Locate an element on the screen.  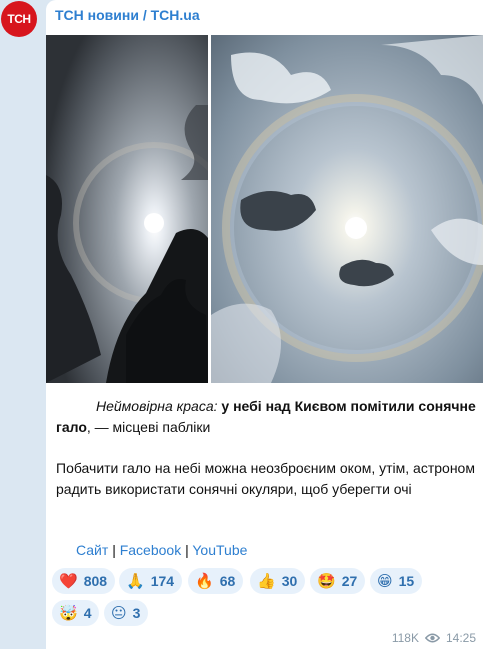
pray-icon: 🙏 is located at coordinates (135, 581).